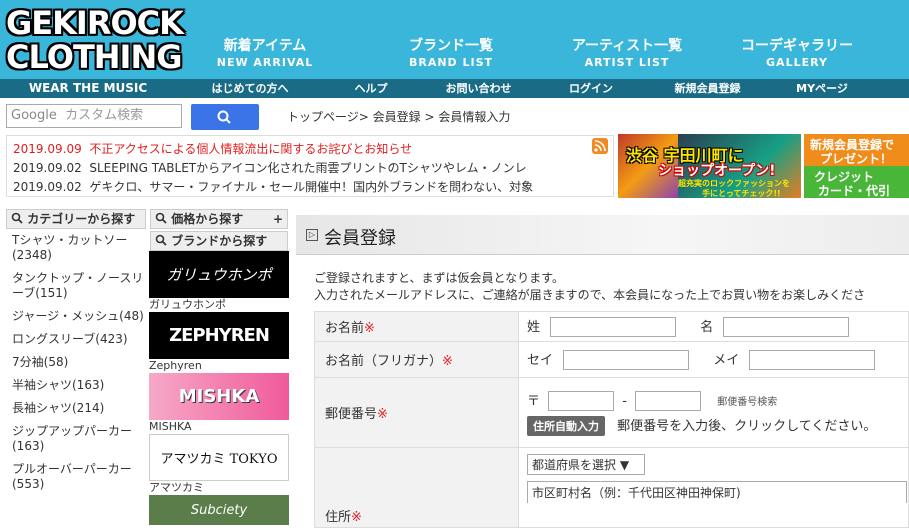 The height and width of the screenshot is (528, 909). I want to click on site-logo: GEKIROCK CLOTHING, so click(95, 42).